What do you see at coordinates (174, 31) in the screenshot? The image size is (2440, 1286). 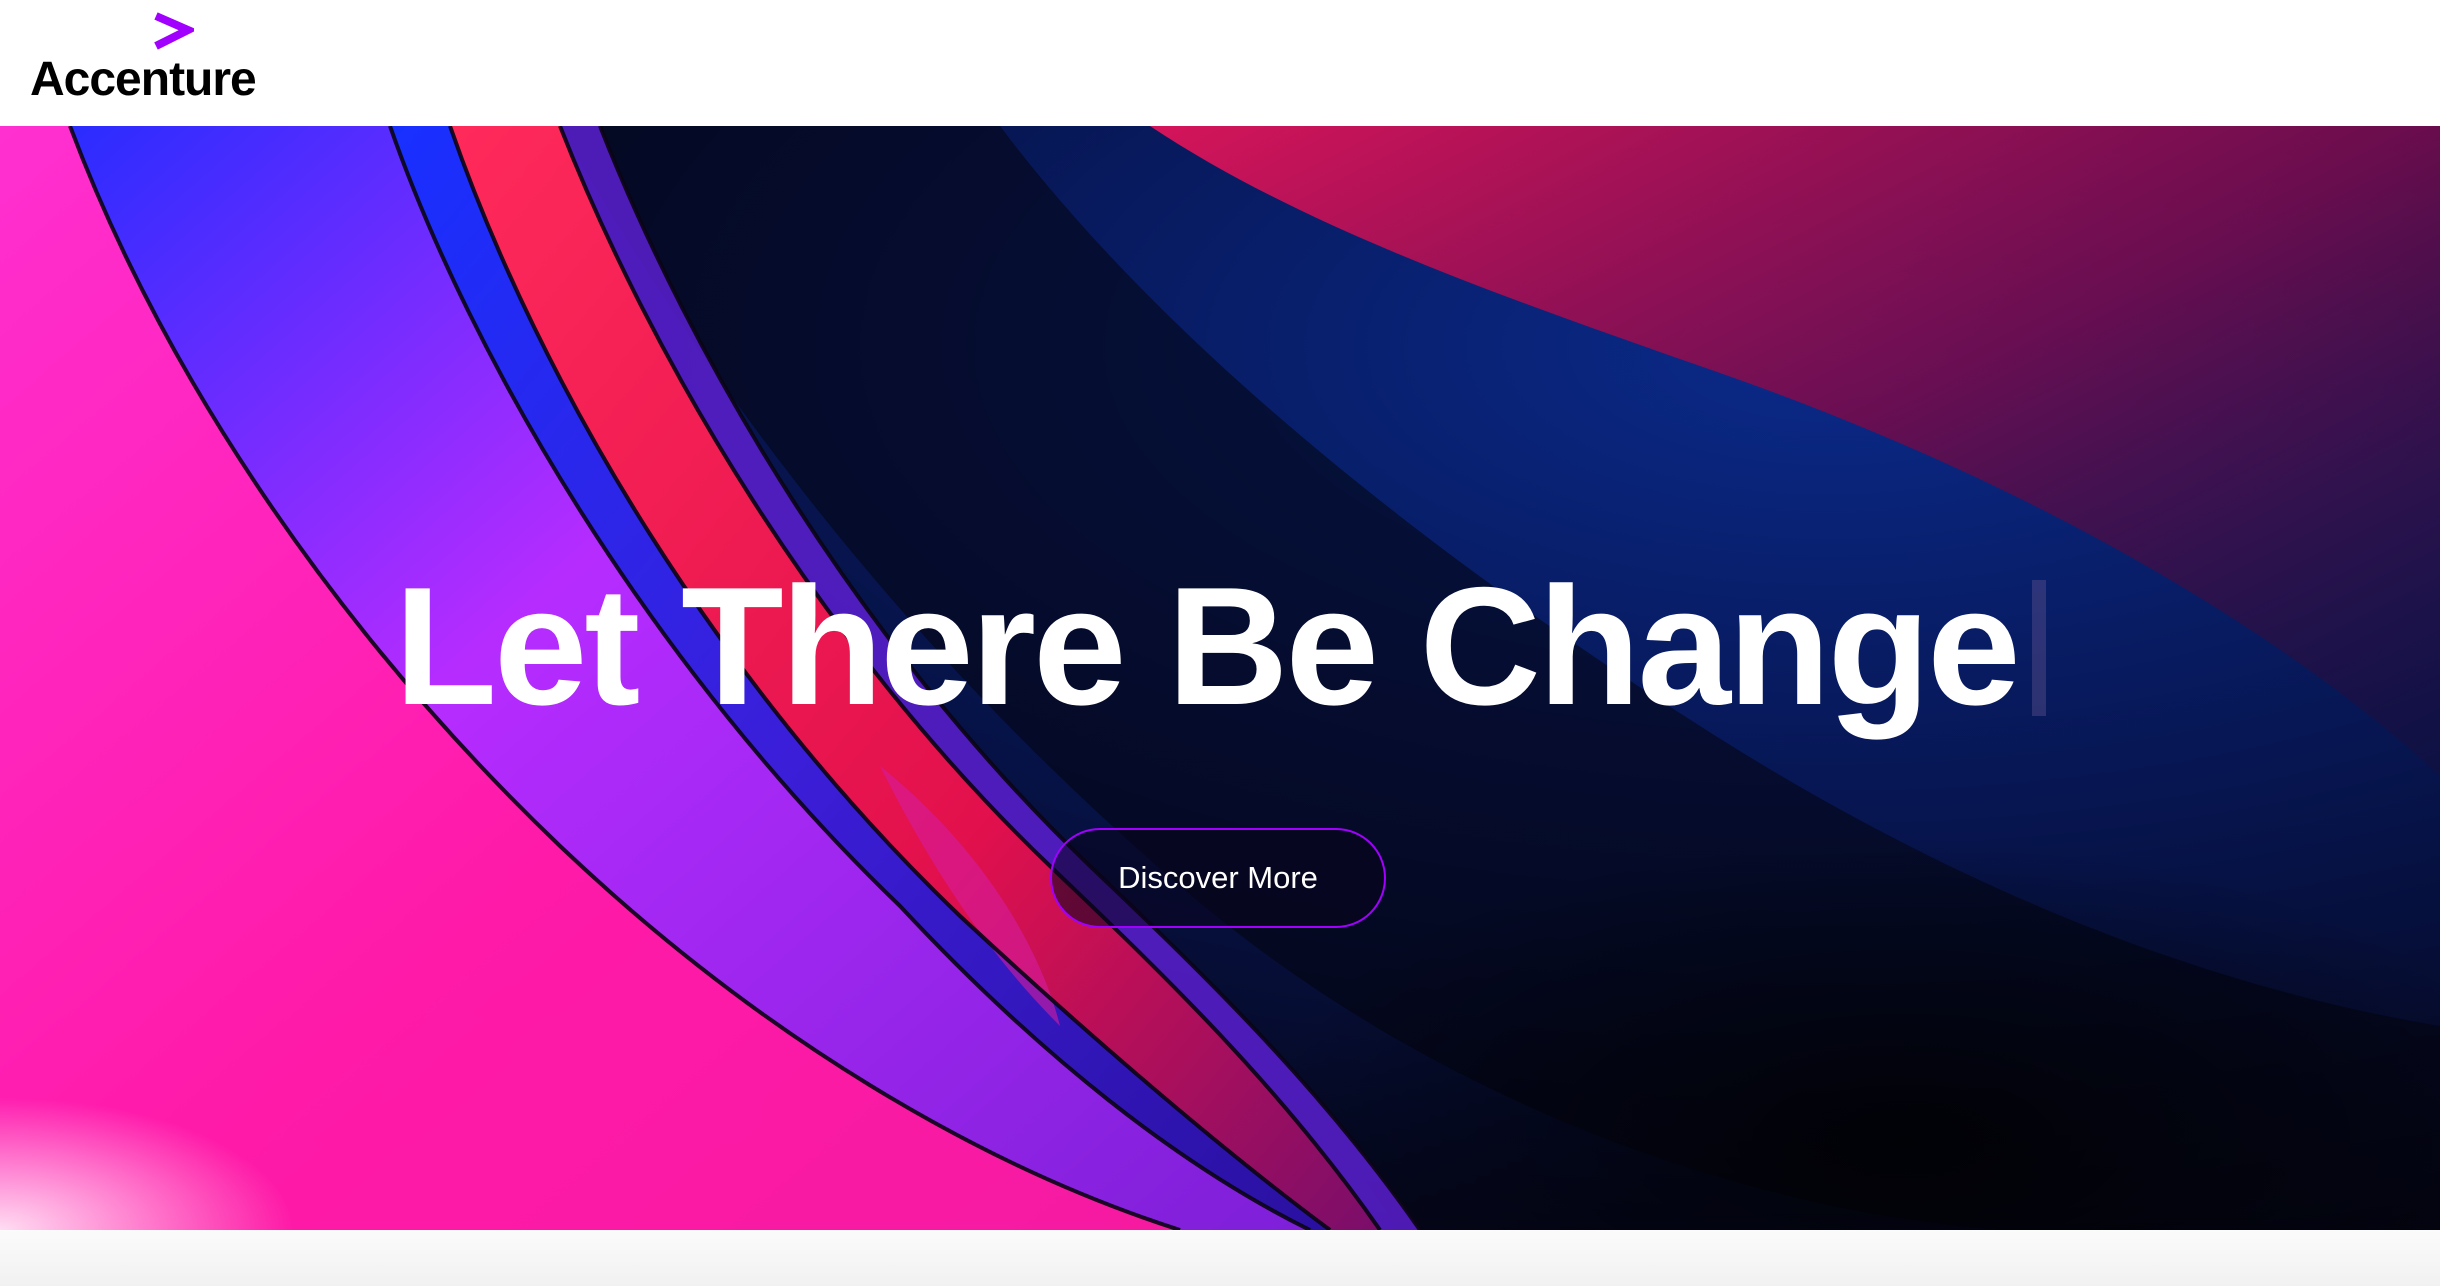 I see `accenture-chevron-icon` at bounding box center [174, 31].